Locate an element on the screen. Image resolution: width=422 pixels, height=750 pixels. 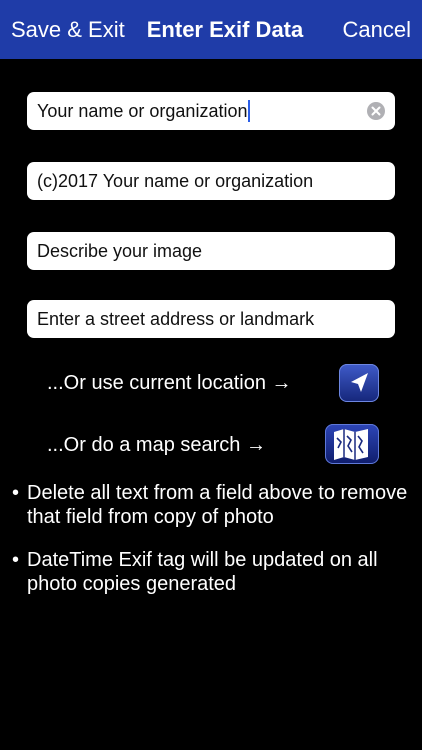
text-caret is located at coordinates (249, 111).